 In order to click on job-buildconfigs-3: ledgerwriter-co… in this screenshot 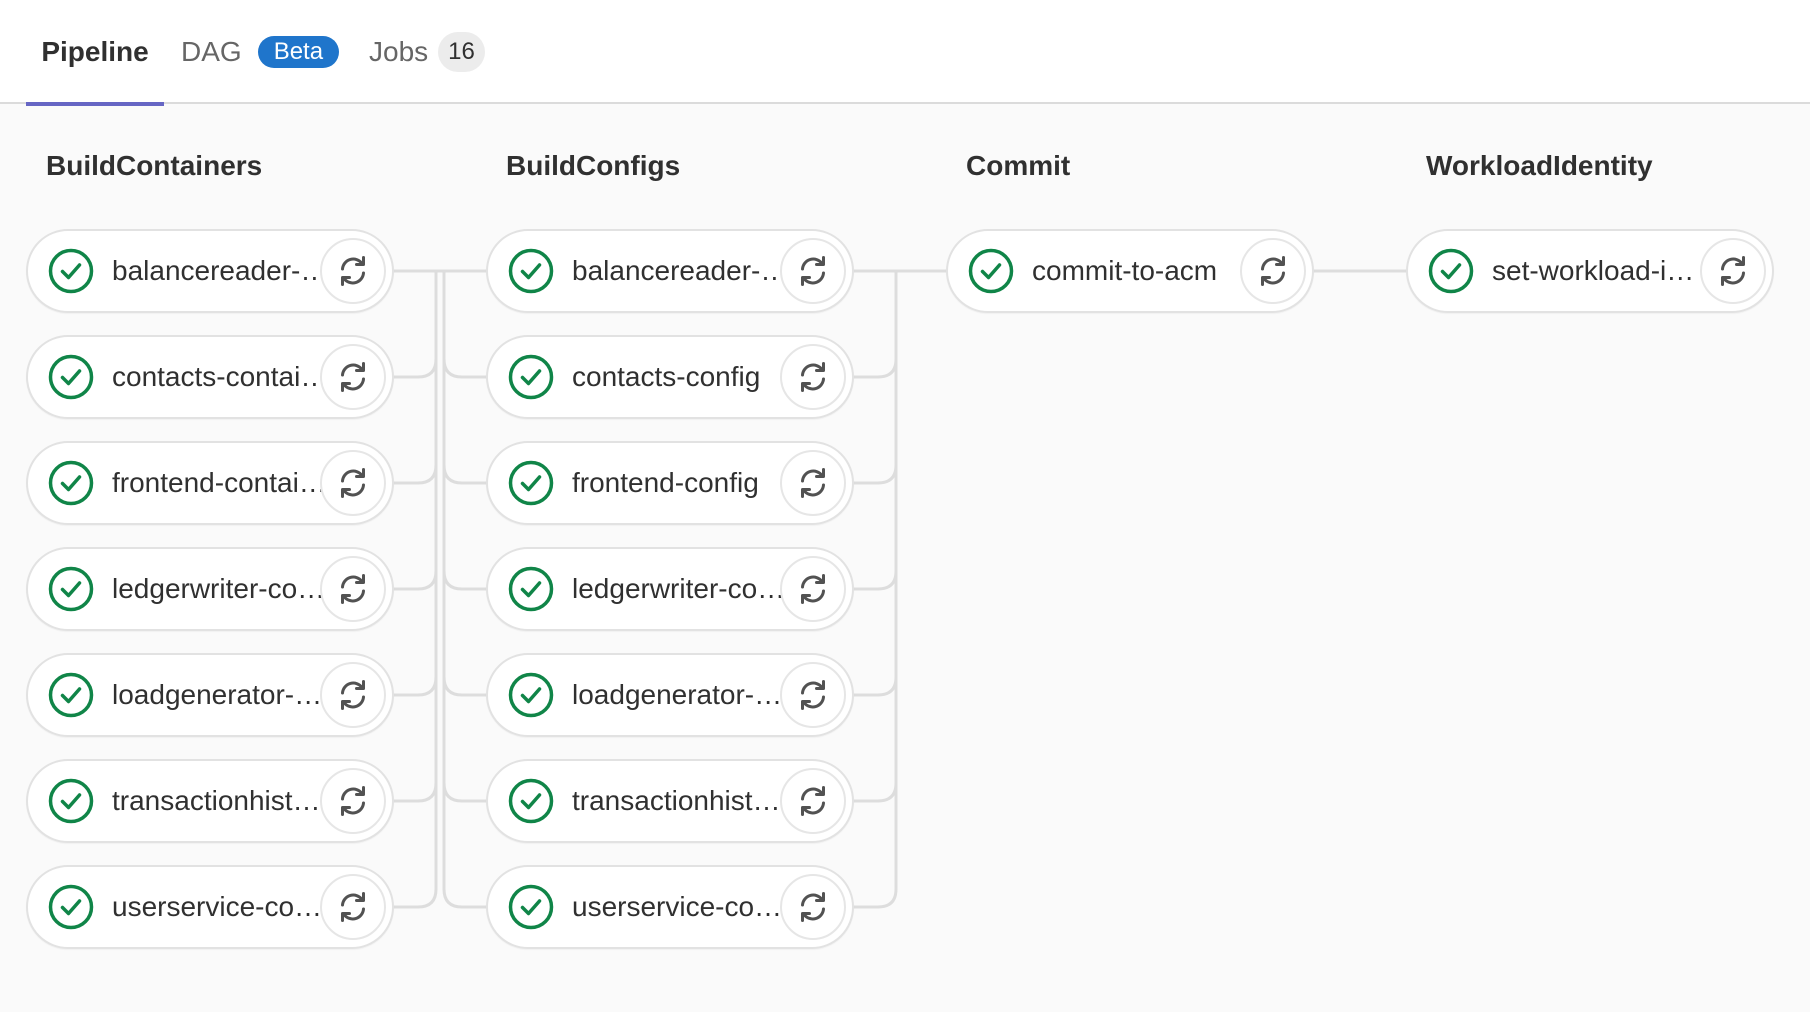, I will do `click(670, 589)`.